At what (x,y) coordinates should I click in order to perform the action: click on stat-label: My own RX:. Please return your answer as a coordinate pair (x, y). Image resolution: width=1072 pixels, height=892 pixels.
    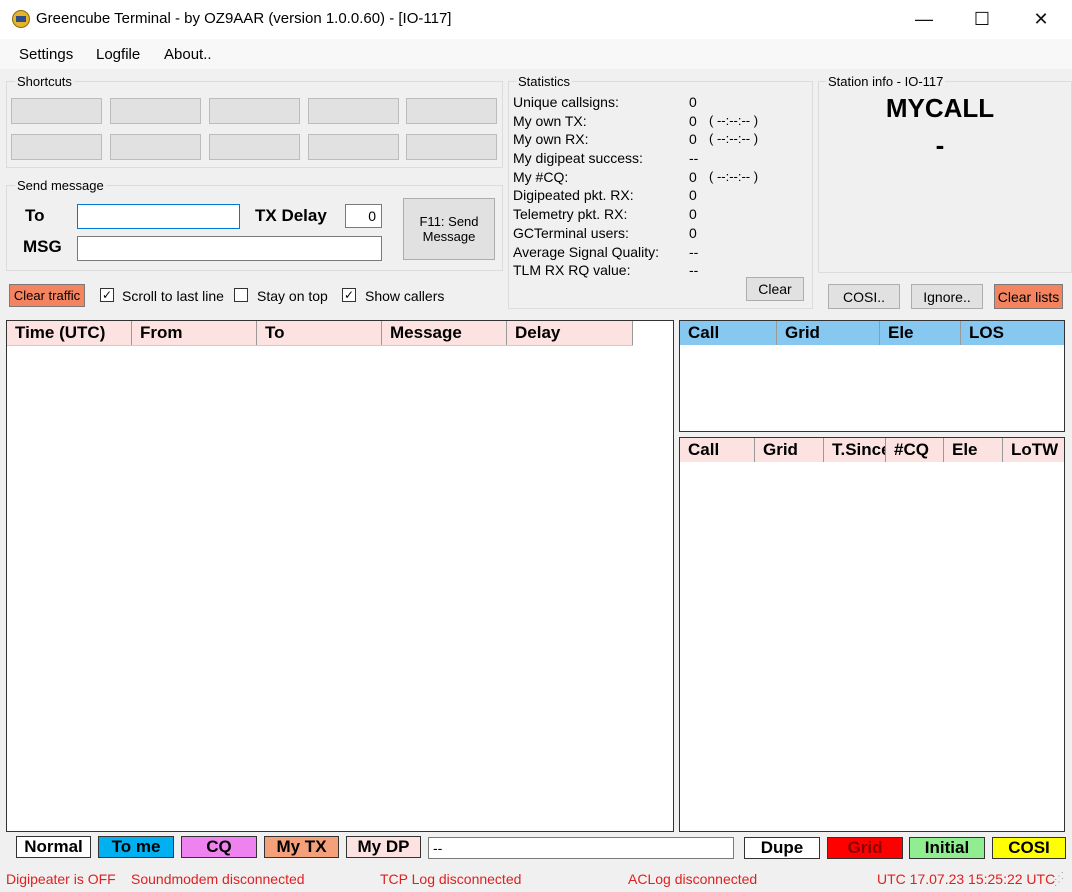
    Looking at the image, I should click on (551, 139).